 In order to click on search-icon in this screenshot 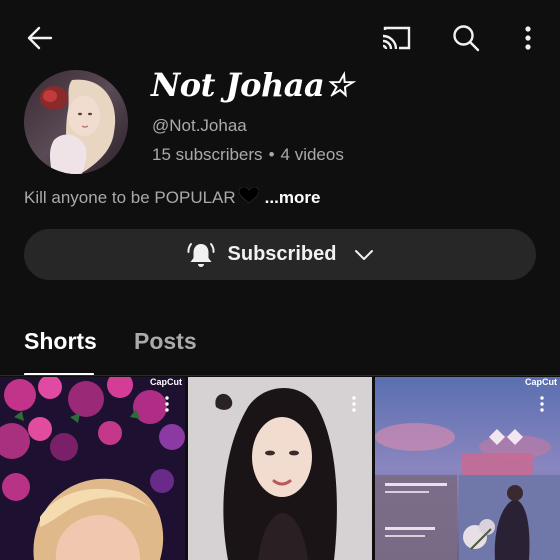, I will do `click(466, 38)`.